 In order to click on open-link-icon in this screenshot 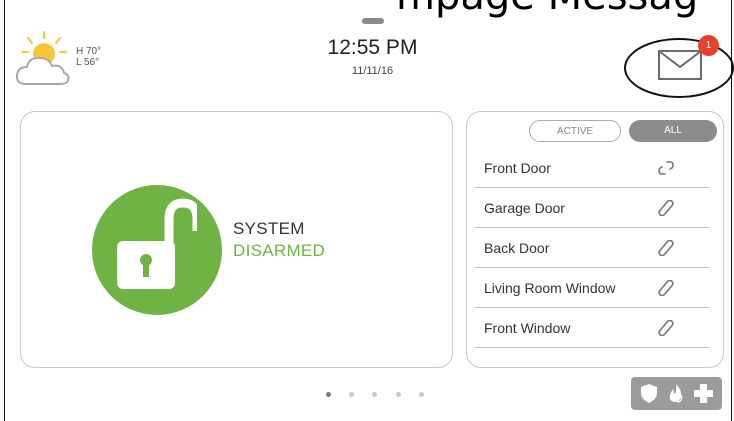, I will do `click(666, 168)`.